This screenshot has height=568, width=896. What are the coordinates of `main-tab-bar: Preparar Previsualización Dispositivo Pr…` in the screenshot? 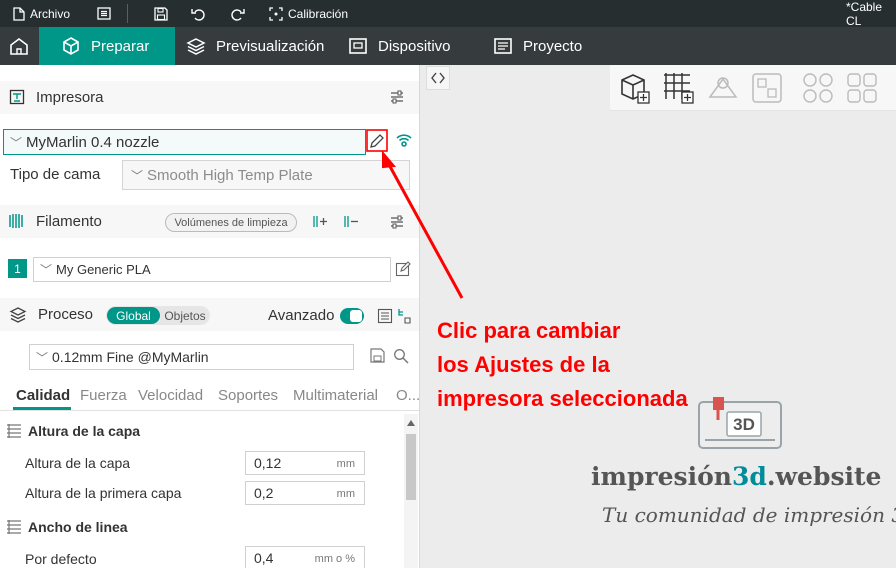 It's located at (448, 46).